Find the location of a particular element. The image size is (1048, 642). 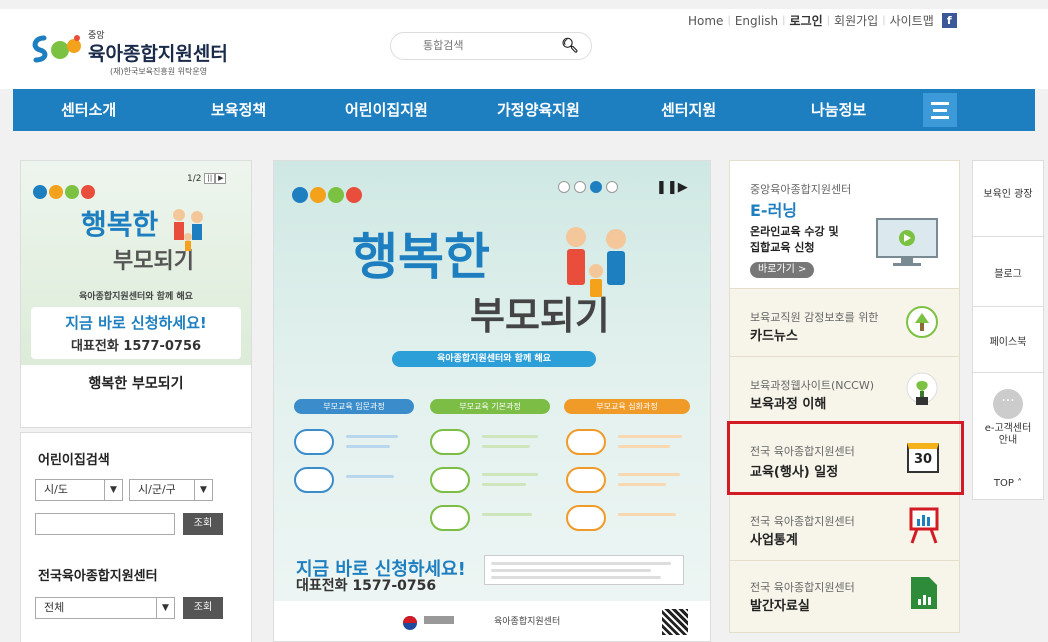

home-link: Home is located at coordinates (705, 21).